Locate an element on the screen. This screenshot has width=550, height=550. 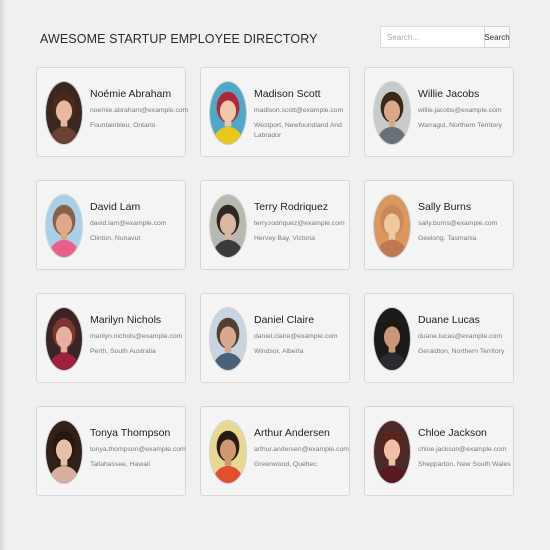
employee-email: sally.burns@example.com is located at coordinates (458, 223).